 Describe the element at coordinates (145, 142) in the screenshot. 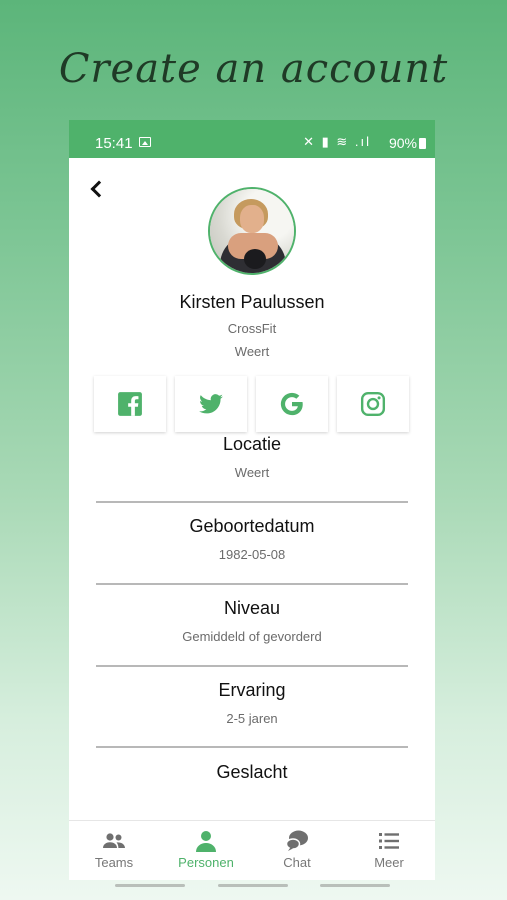

I see `image-notification-icon` at that location.